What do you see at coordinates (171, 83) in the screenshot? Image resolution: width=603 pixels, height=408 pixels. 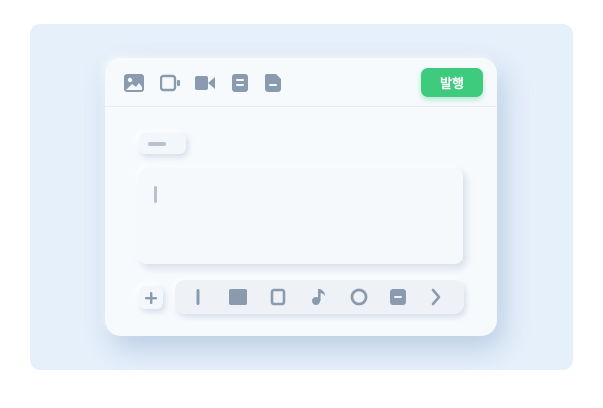 I see `video-card-icon` at bounding box center [171, 83].